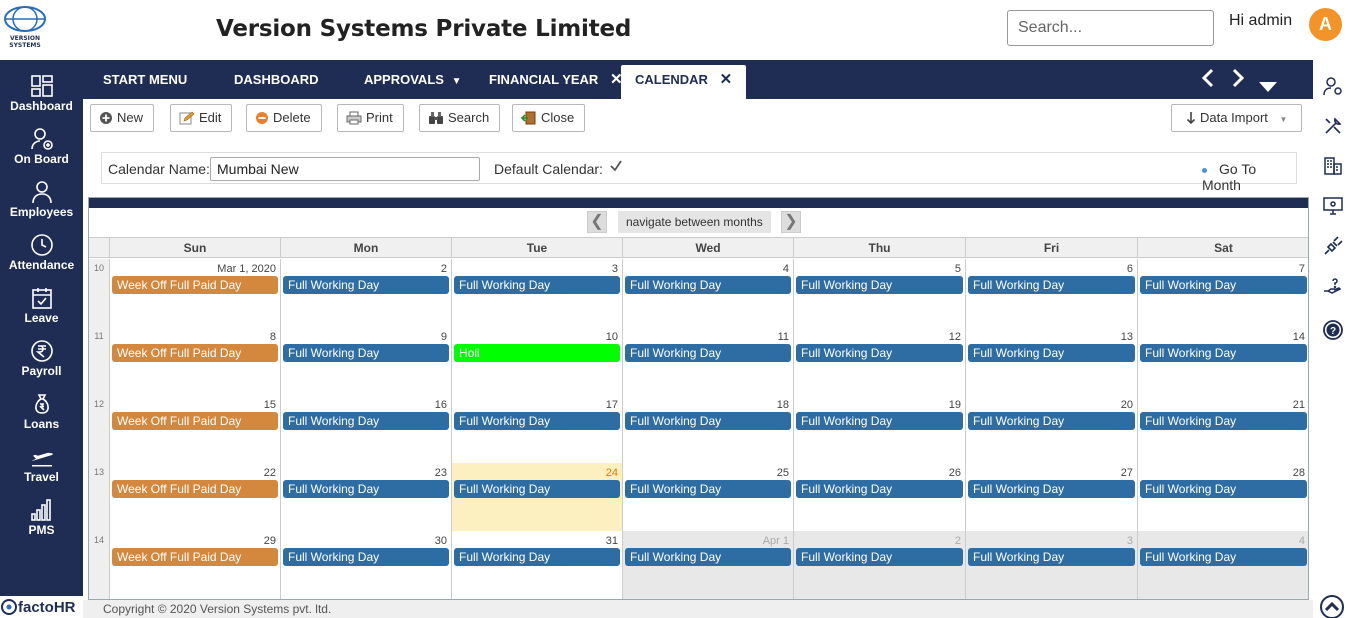  What do you see at coordinates (41, 205) in the screenshot?
I see `sidebar-item-employees: Employees` at bounding box center [41, 205].